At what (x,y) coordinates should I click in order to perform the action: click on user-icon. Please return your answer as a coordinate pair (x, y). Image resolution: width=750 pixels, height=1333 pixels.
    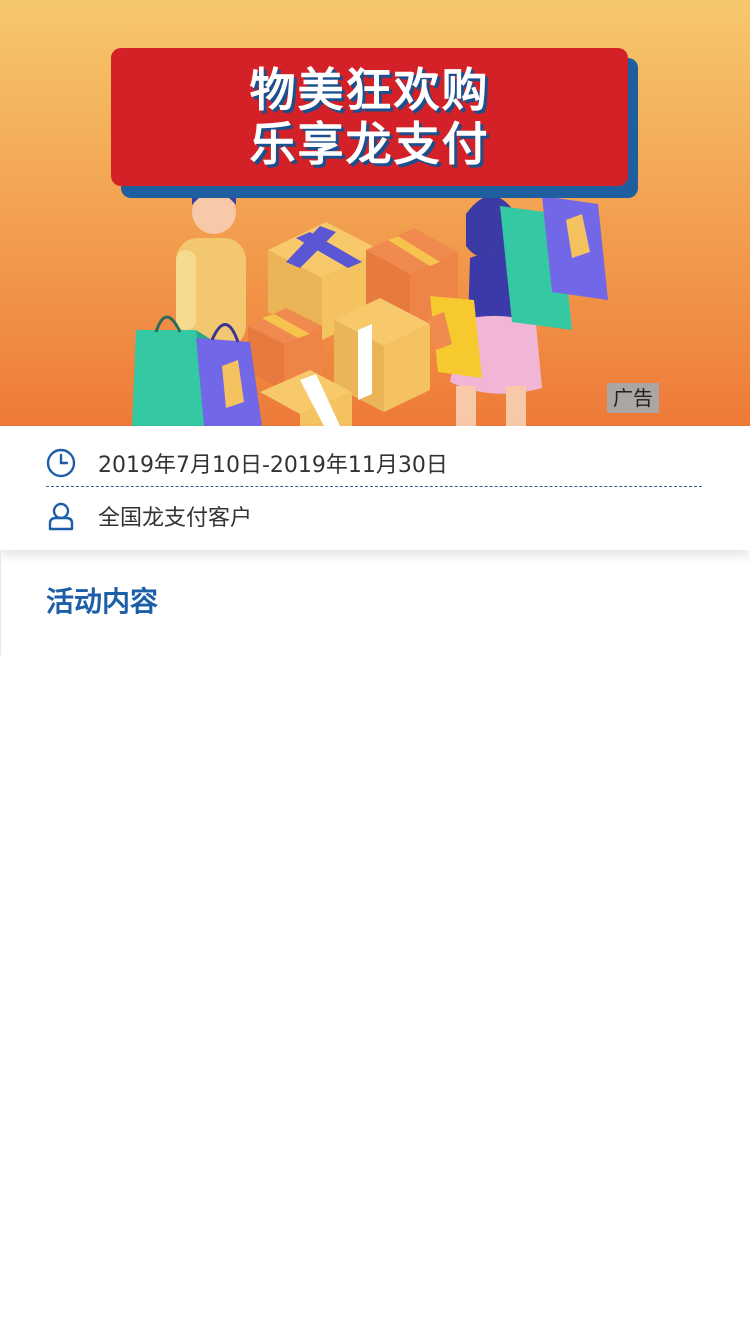
    Looking at the image, I should click on (61, 516).